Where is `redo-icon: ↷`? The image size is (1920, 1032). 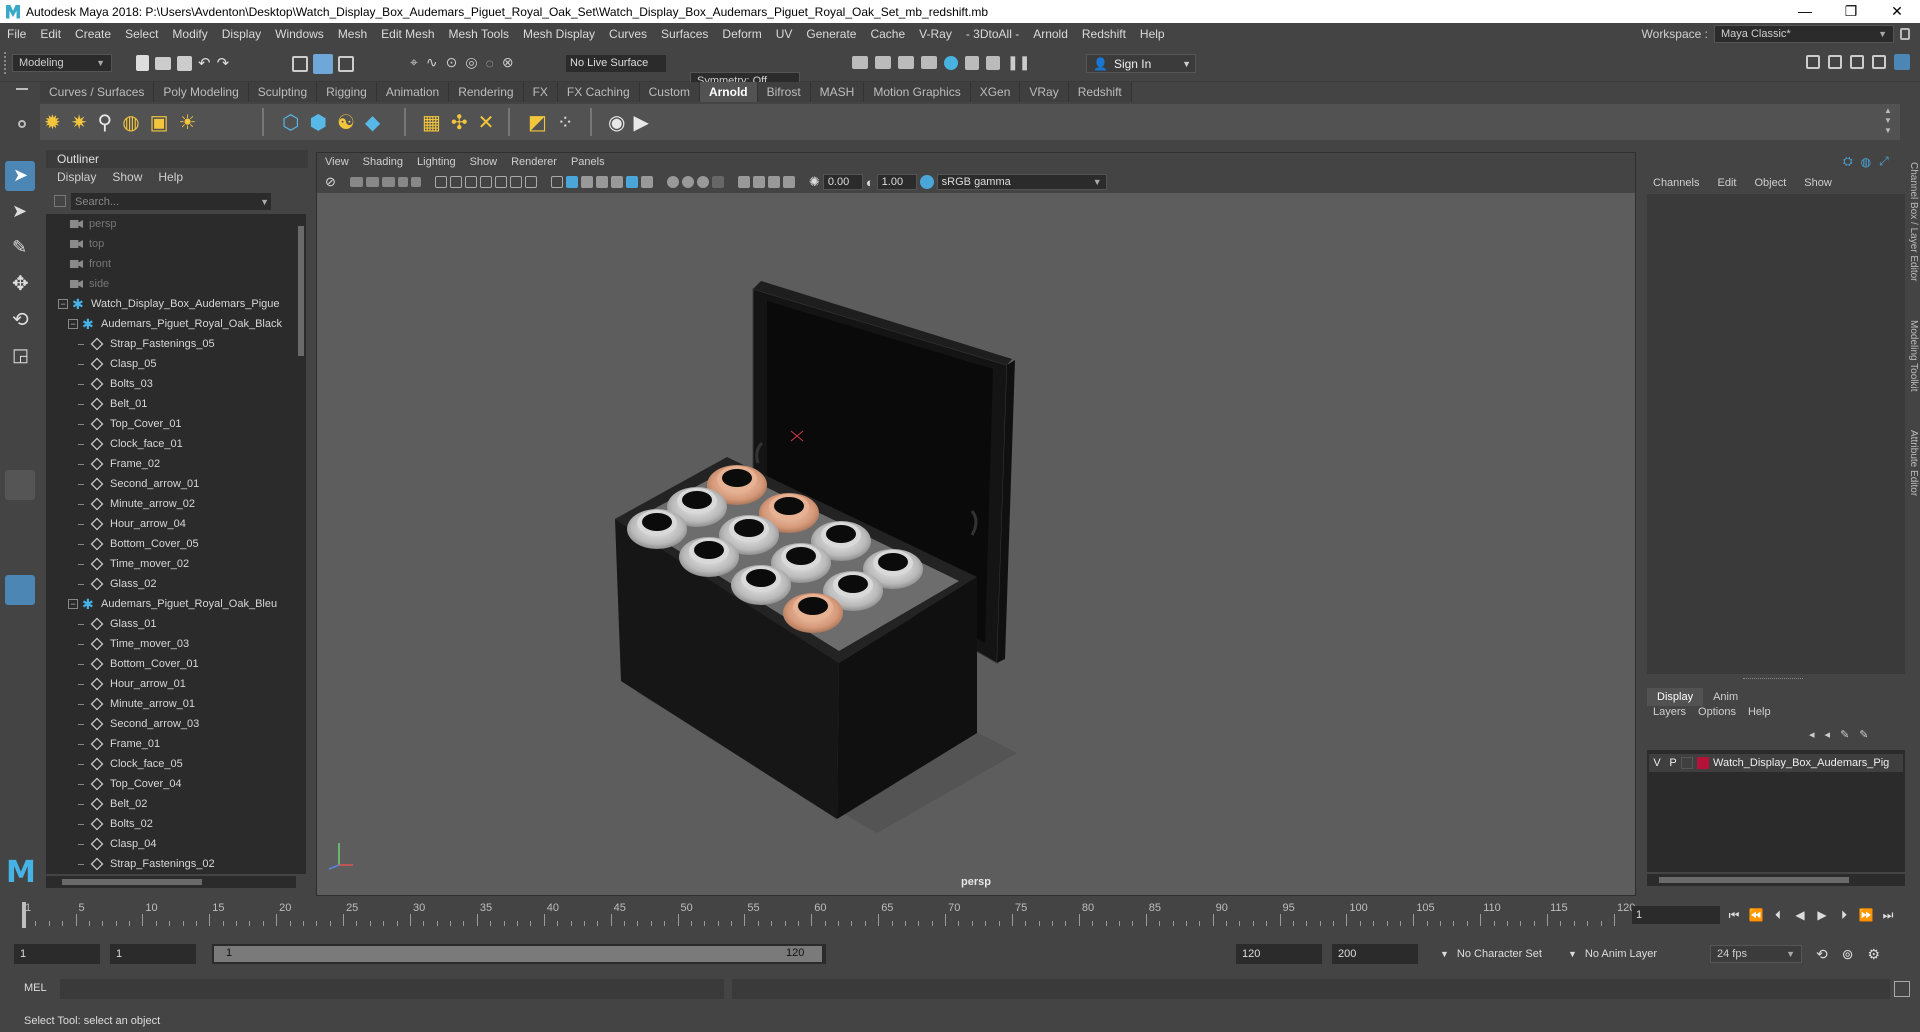 redo-icon: ↷ is located at coordinates (223, 63).